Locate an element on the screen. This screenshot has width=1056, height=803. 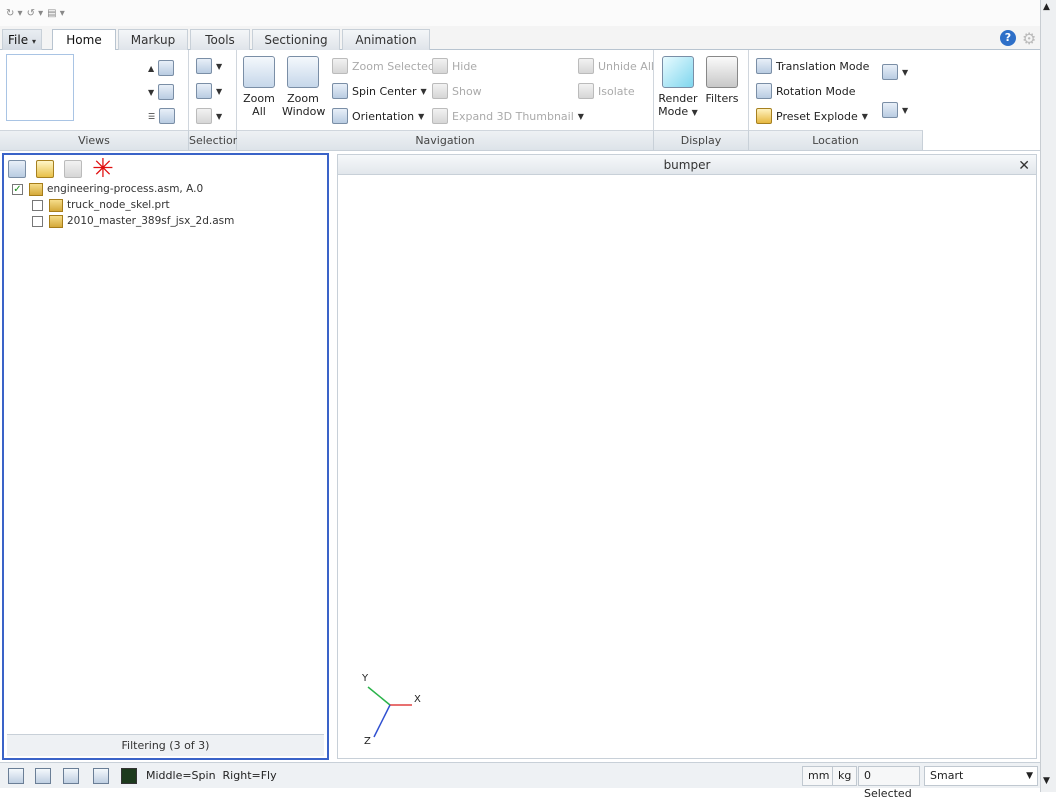
filters-label: Filters is located at coordinates (722, 98).